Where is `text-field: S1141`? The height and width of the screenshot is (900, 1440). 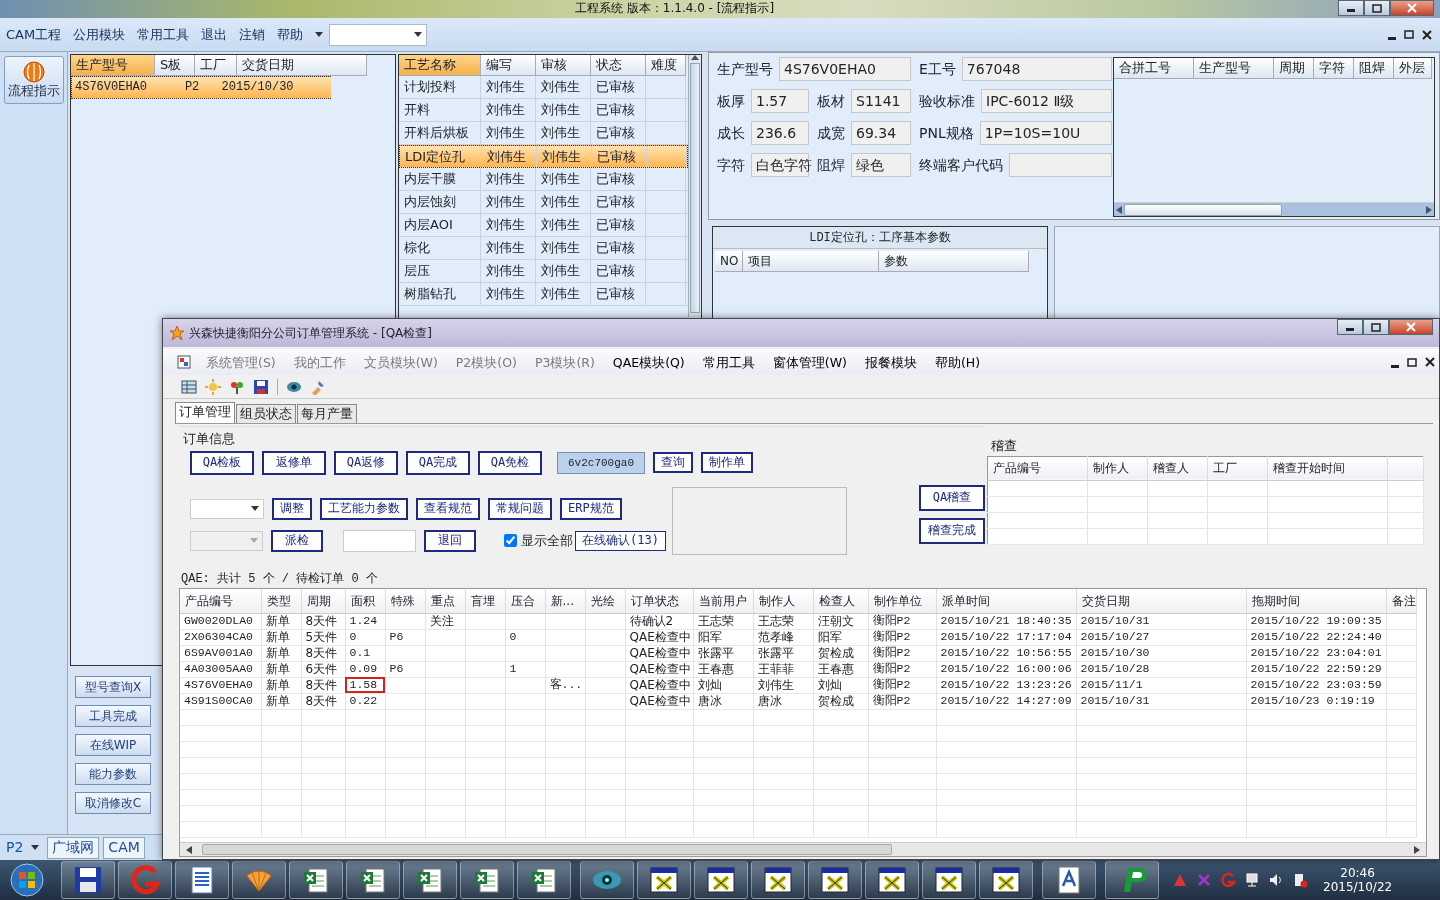
text-field: S1141 is located at coordinates (881, 101).